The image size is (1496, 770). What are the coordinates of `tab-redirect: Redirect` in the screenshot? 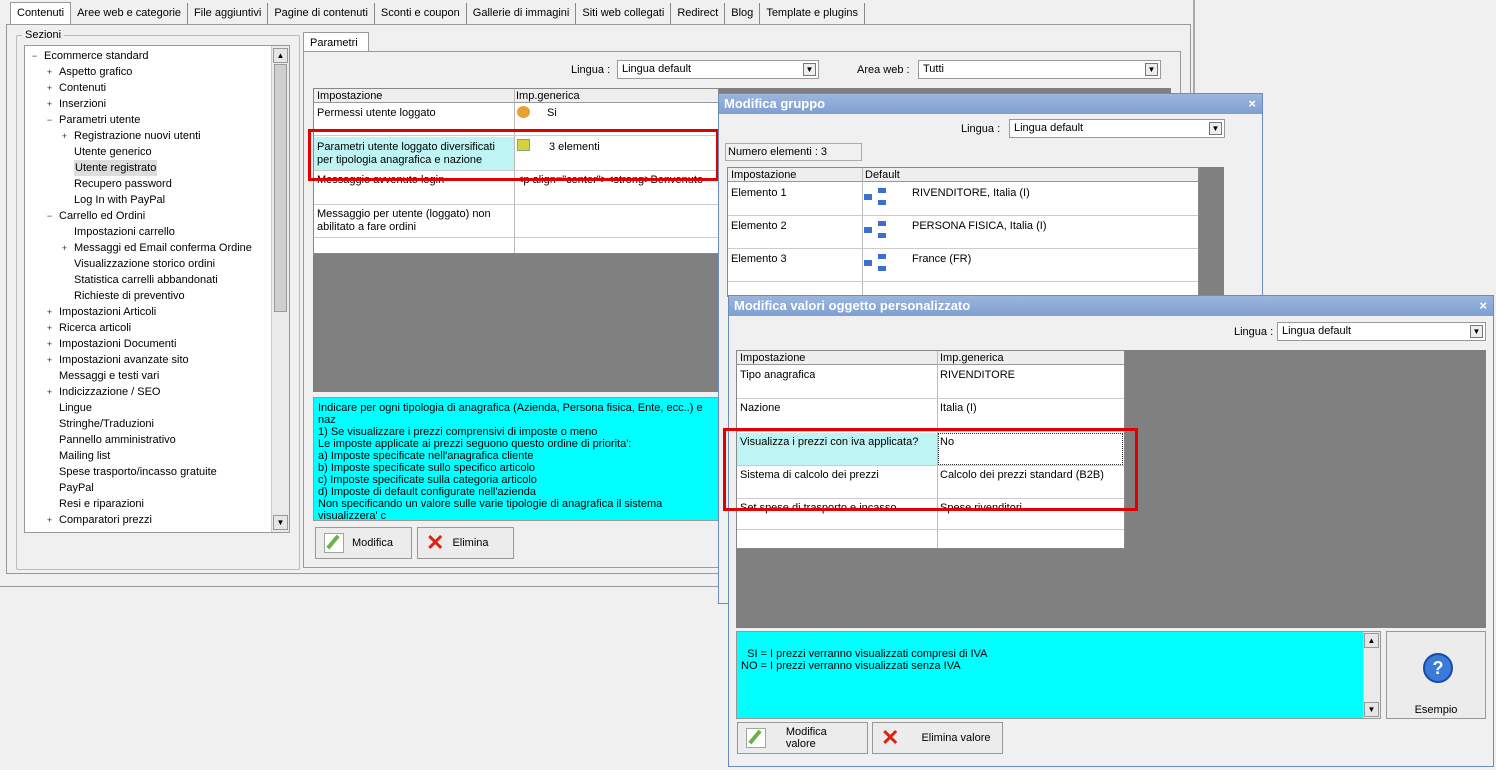 It's located at (698, 13).